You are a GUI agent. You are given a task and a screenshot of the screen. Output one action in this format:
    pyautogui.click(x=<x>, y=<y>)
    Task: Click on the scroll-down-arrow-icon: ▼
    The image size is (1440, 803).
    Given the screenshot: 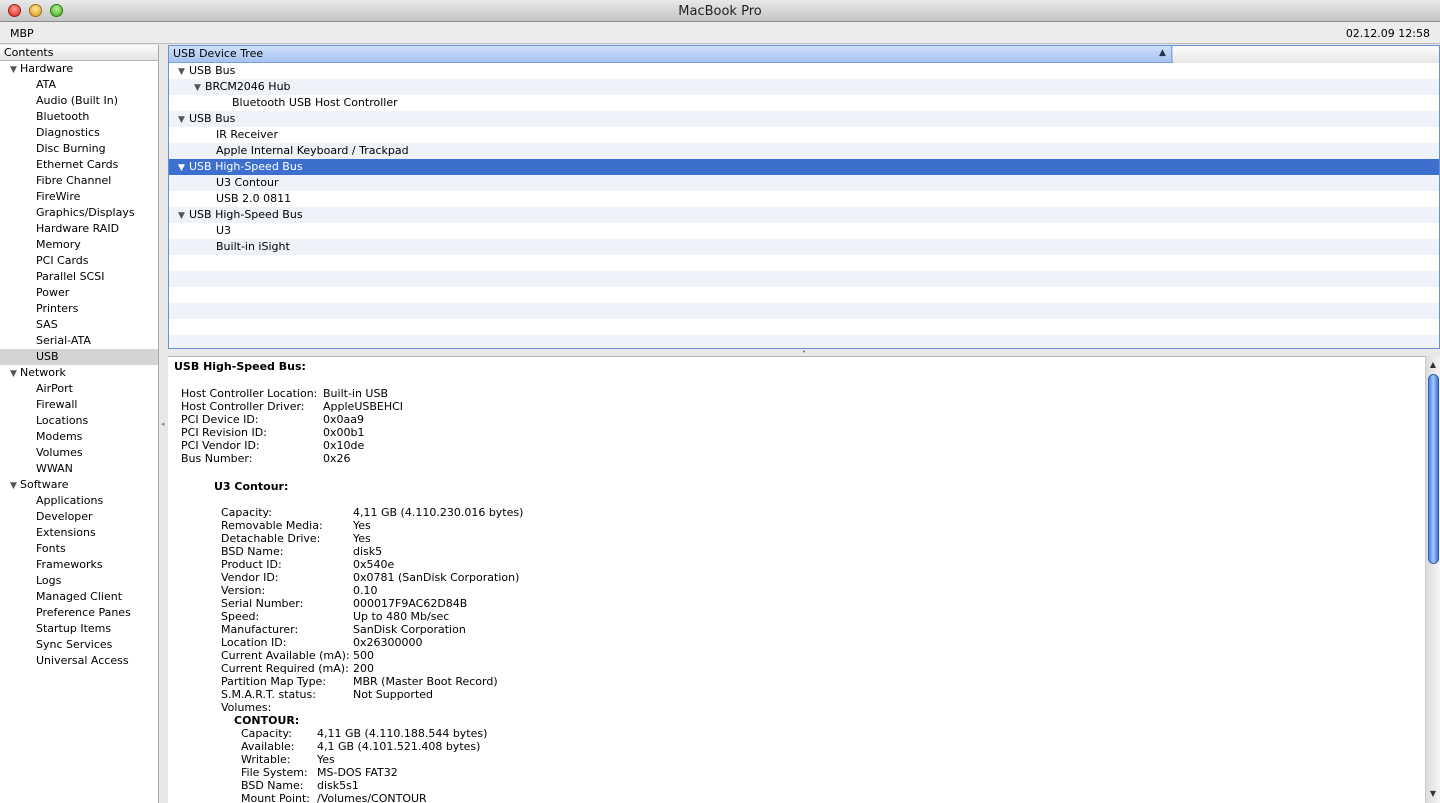 What is the action you would take?
    pyautogui.click(x=1433, y=794)
    